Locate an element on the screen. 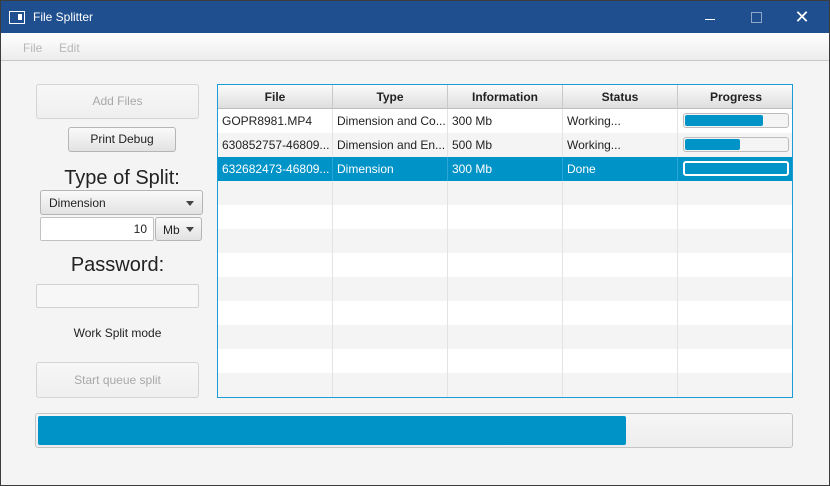 The width and height of the screenshot is (830, 486). cell-type: Dimension is located at coordinates (390, 169).